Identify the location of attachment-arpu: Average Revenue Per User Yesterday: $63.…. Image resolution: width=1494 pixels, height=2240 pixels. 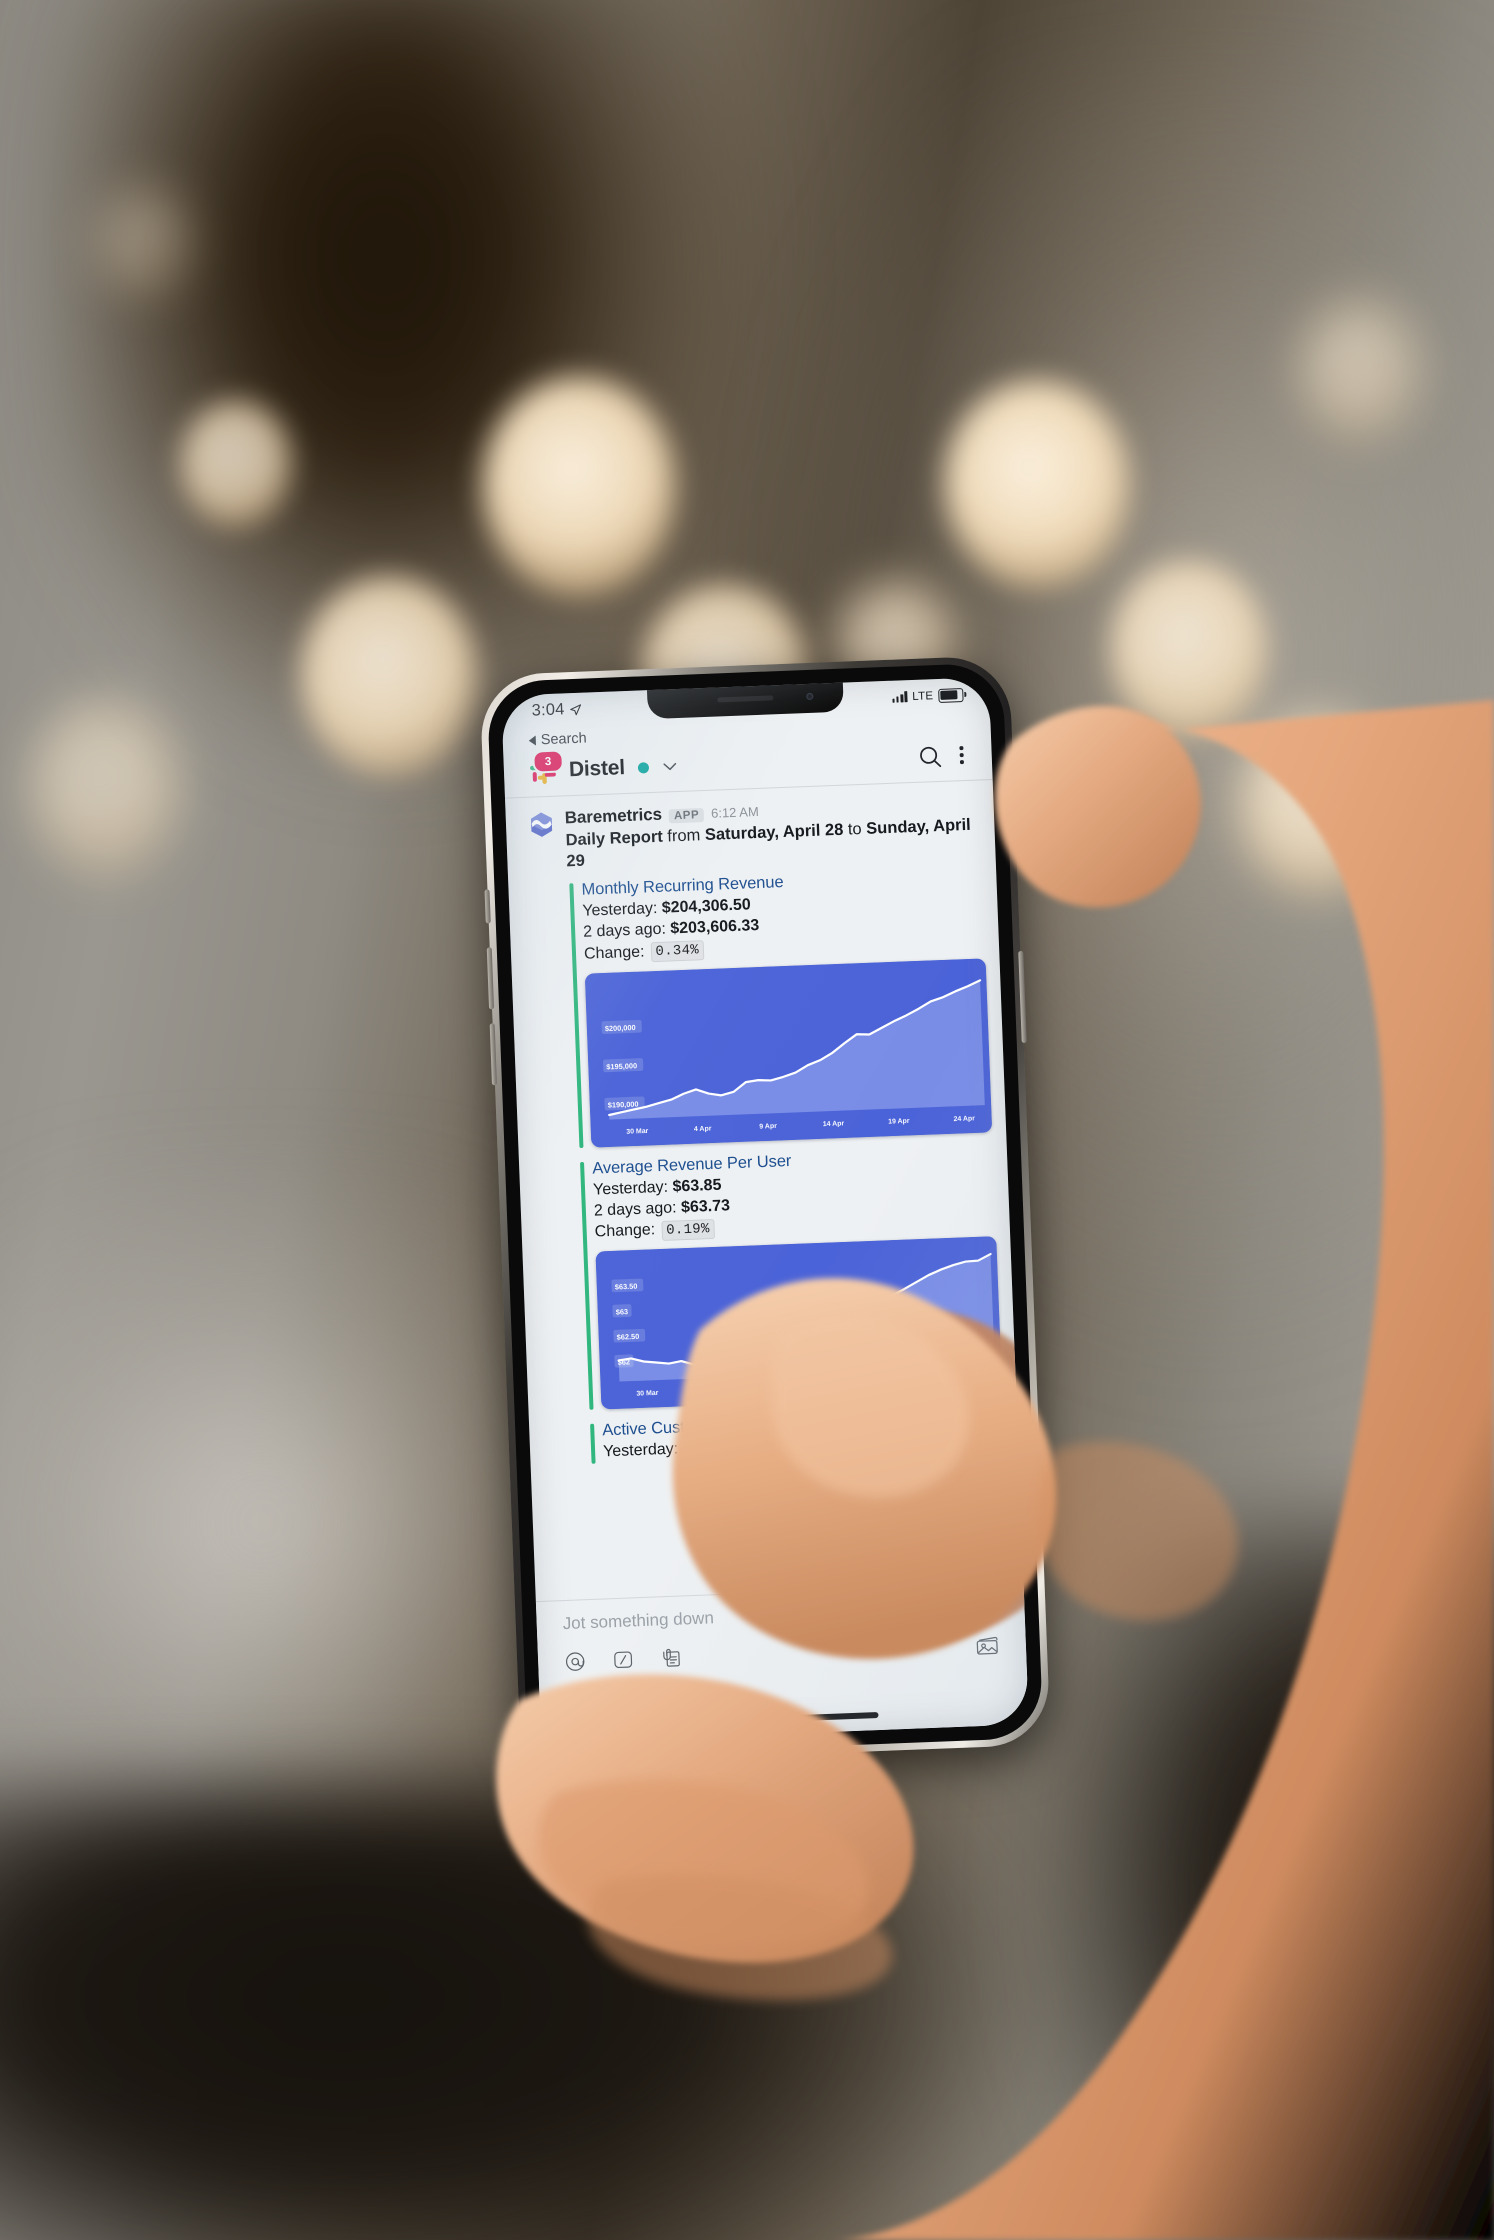
(790, 1277).